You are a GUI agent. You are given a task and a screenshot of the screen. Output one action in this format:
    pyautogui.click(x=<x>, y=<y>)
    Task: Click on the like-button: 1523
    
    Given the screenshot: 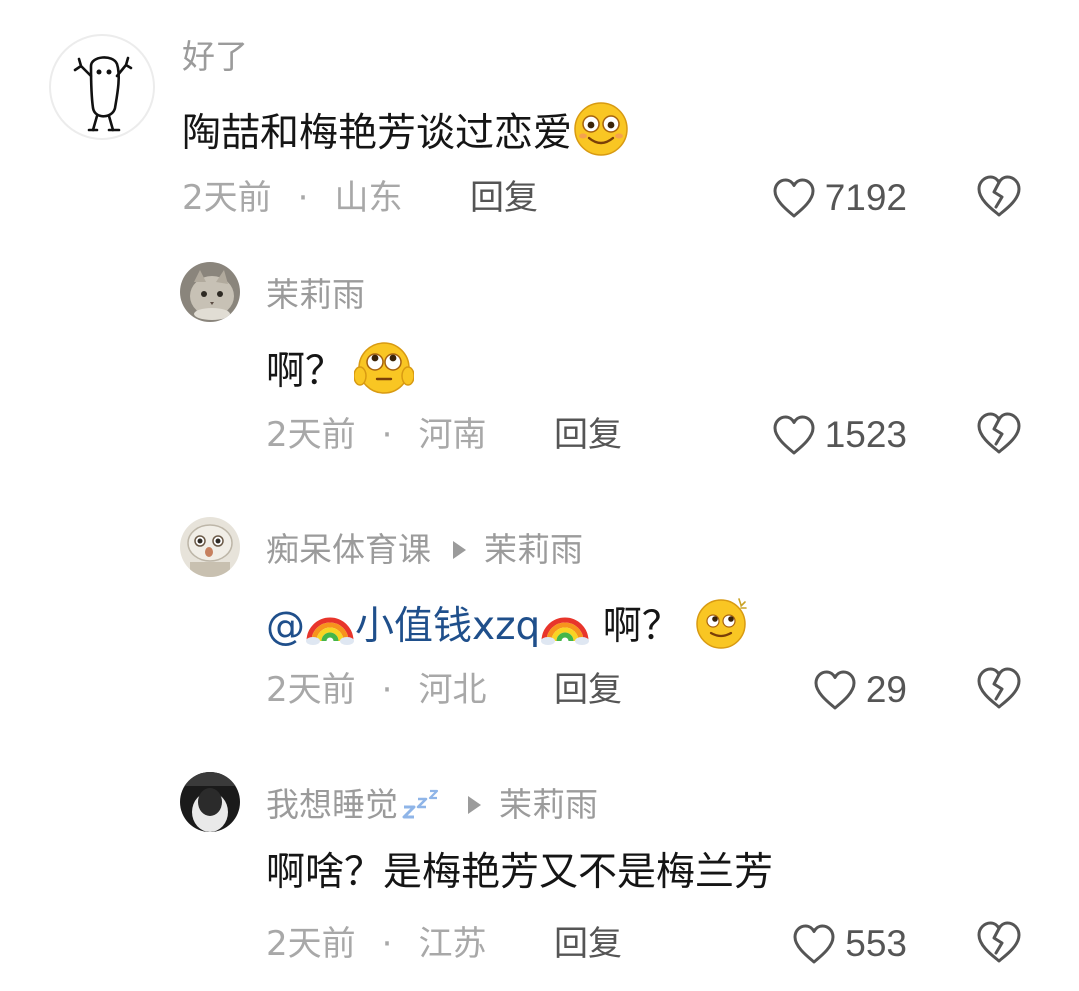 What is the action you would take?
    pyautogui.click(x=839, y=435)
    